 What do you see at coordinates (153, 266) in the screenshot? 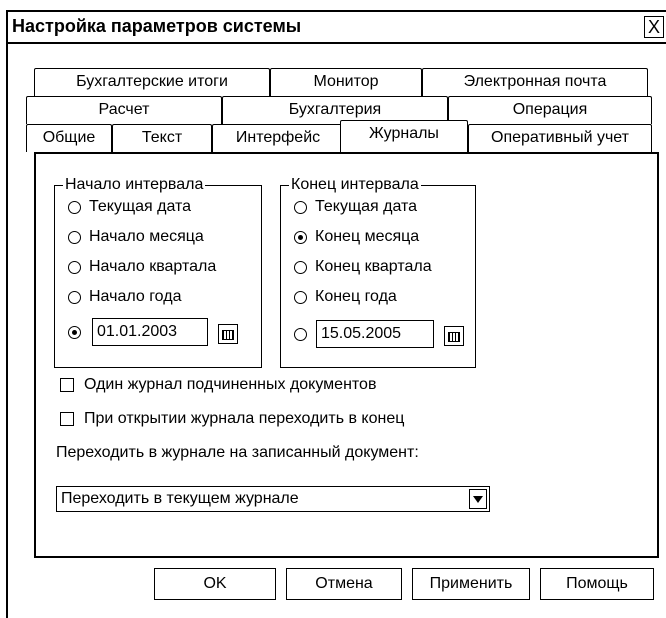
I see `option-label: Начало квартала` at bounding box center [153, 266].